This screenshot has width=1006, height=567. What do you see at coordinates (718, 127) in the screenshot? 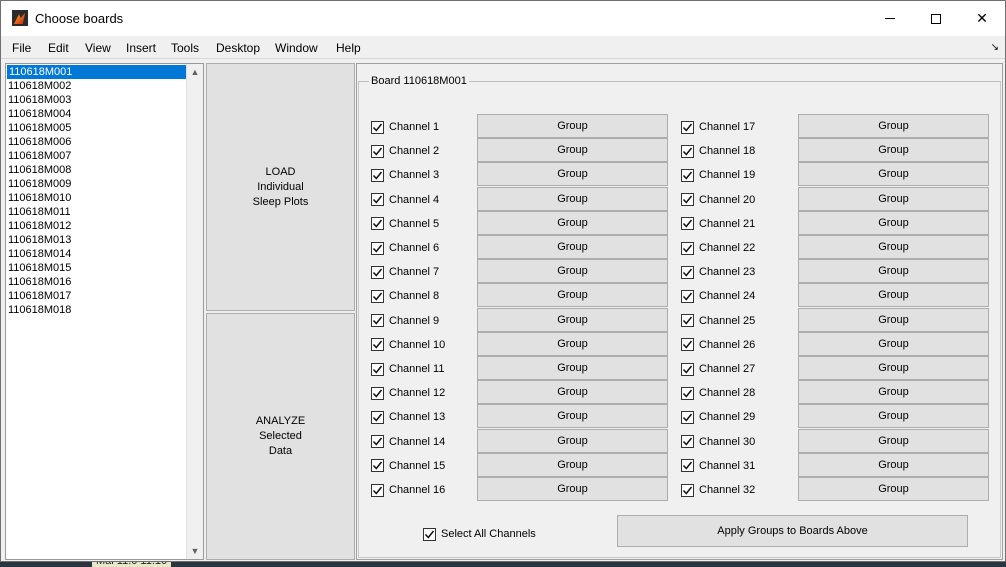
I see `channel-checkbox: Channel 17` at bounding box center [718, 127].